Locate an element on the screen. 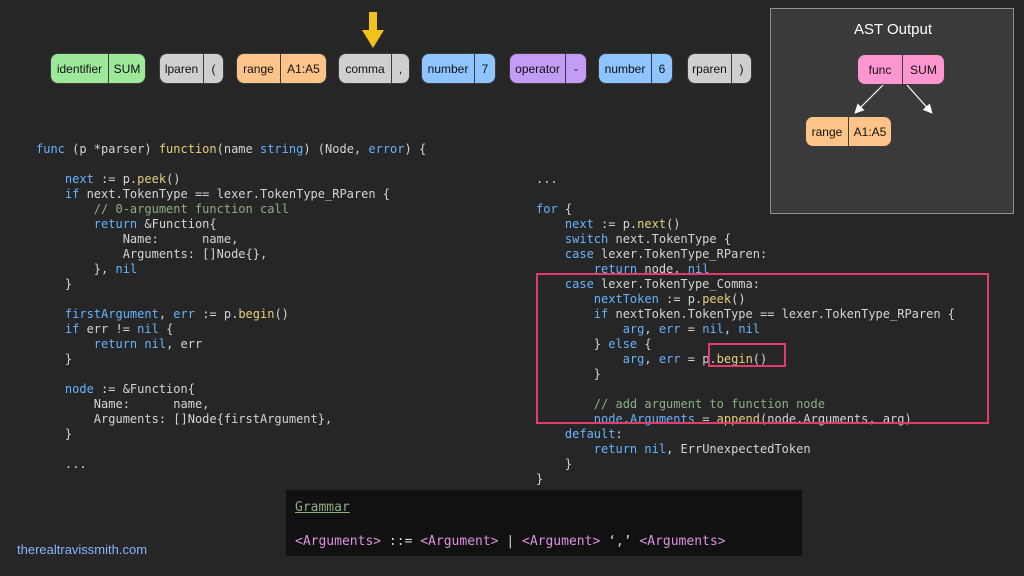  token-number: number 6 is located at coordinates (635, 68).